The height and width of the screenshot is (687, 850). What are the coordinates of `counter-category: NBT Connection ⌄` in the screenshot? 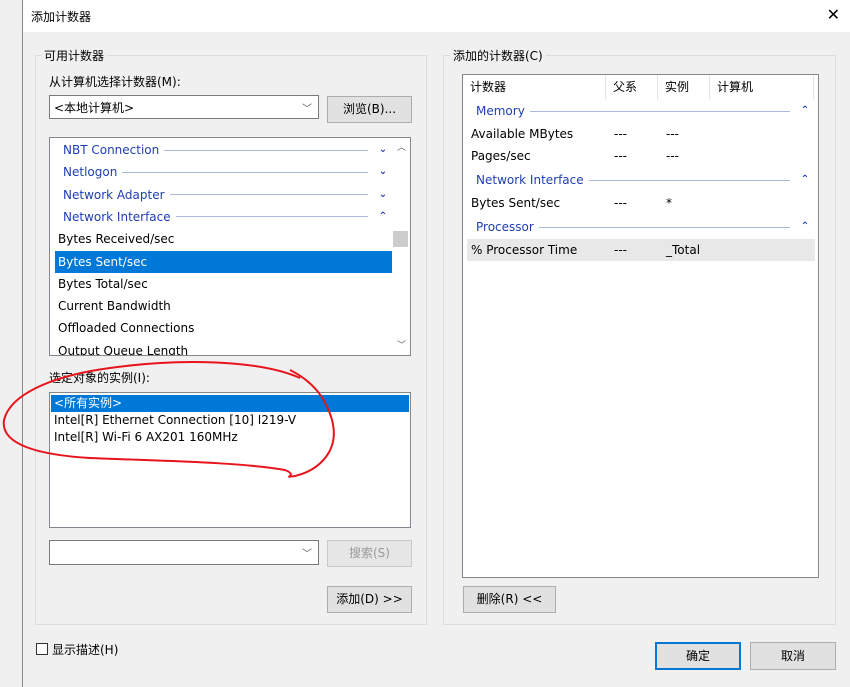 It's located at (225, 150).